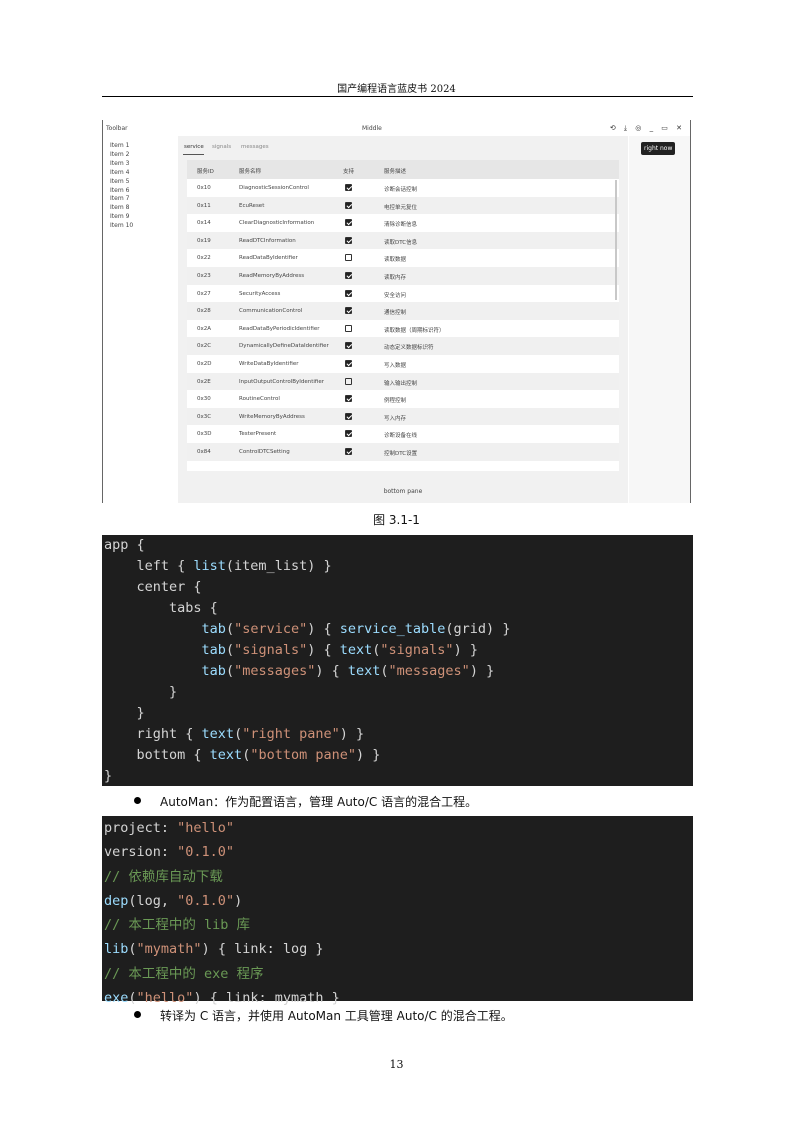  What do you see at coordinates (414, 330) in the screenshot?
I see `table-cell-desc: 读取数据（周期标识符）` at bounding box center [414, 330].